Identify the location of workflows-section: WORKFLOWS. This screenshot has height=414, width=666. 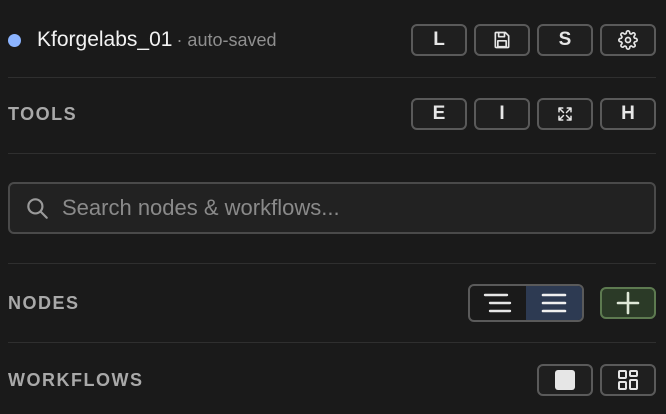
(332, 380).